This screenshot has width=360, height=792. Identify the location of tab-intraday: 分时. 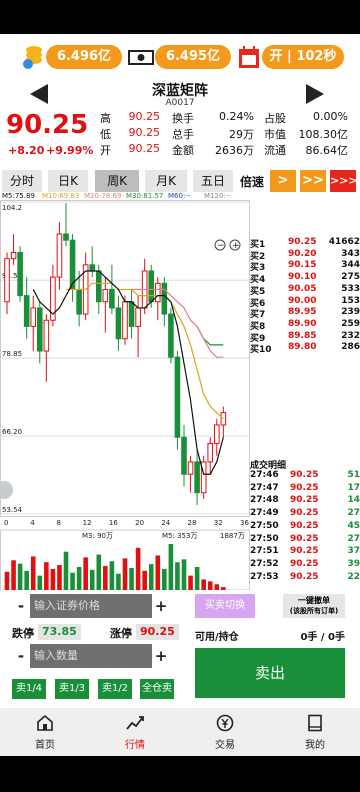
(22, 181).